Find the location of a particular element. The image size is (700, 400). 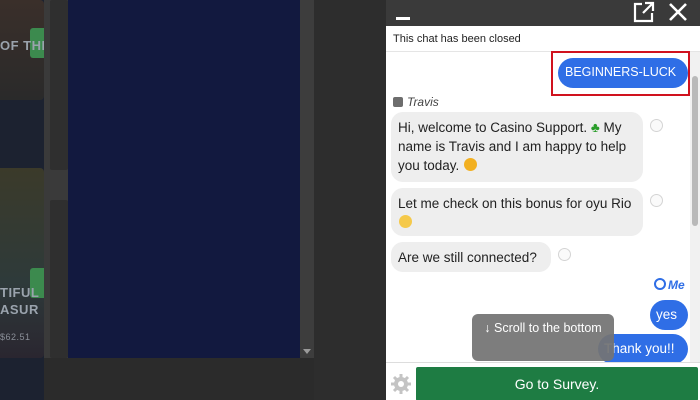

background-game-list: OF THE TIFUL ASUR $62.51 is located at coordinates (22, 200).